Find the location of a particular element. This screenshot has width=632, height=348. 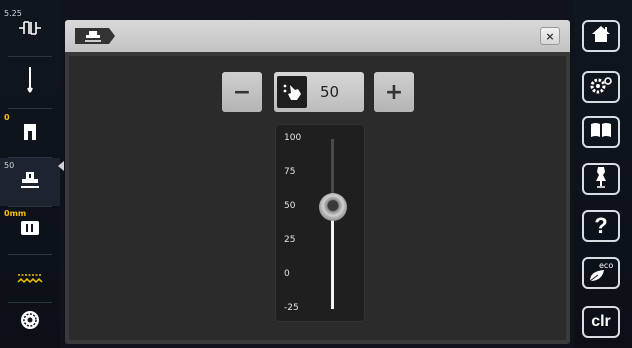

book-icon is located at coordinates (601, 132).